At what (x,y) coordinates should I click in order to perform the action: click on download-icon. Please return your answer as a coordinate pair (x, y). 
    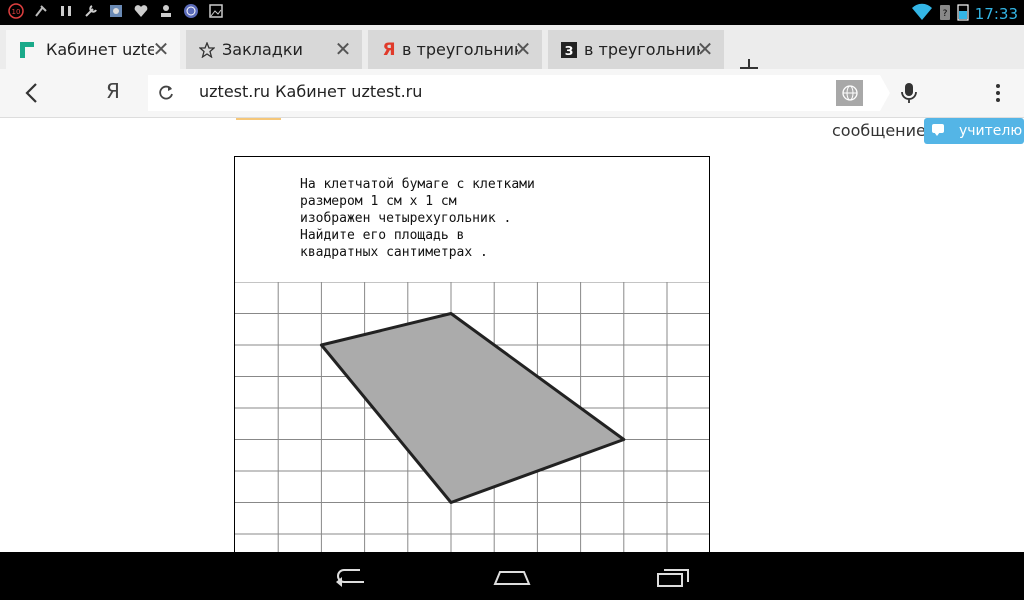
    Looking at the image, I should click on (166, 11).